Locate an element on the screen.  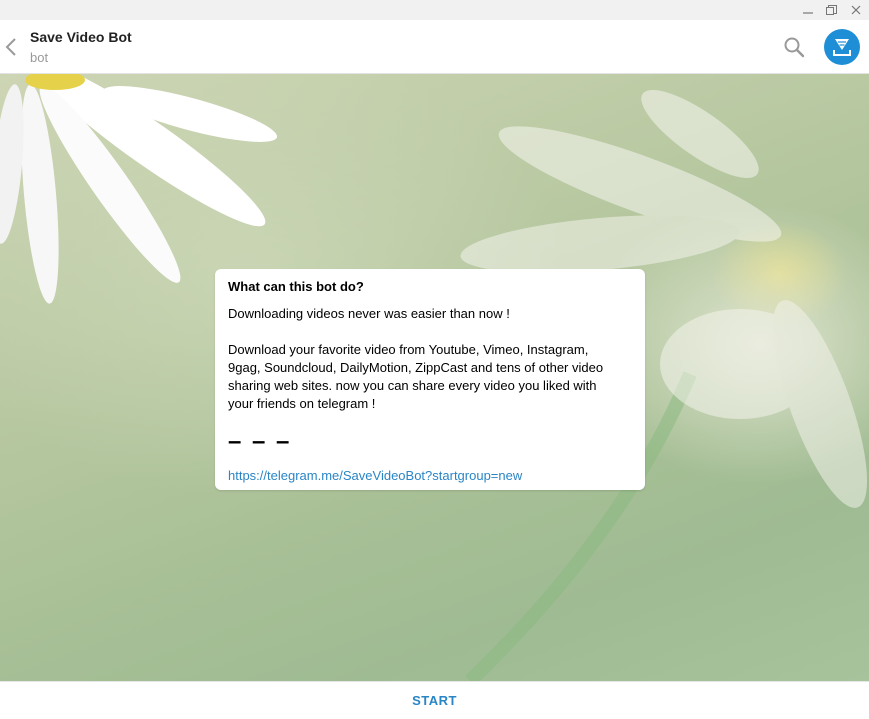
bottom-bar: START is located at coordinates (434, 700).